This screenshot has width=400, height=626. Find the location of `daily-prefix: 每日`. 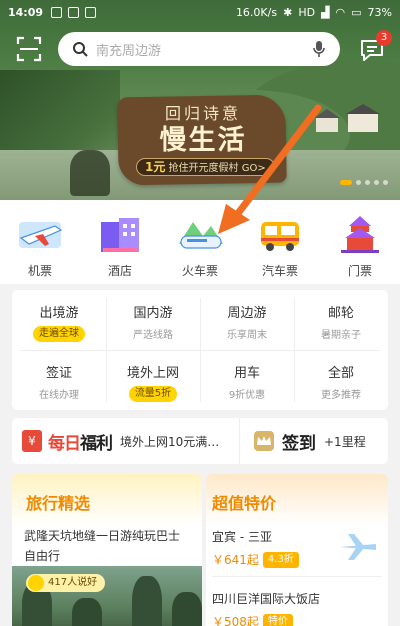

daily-prefix: 每日 is located at coordinates (64, 443).